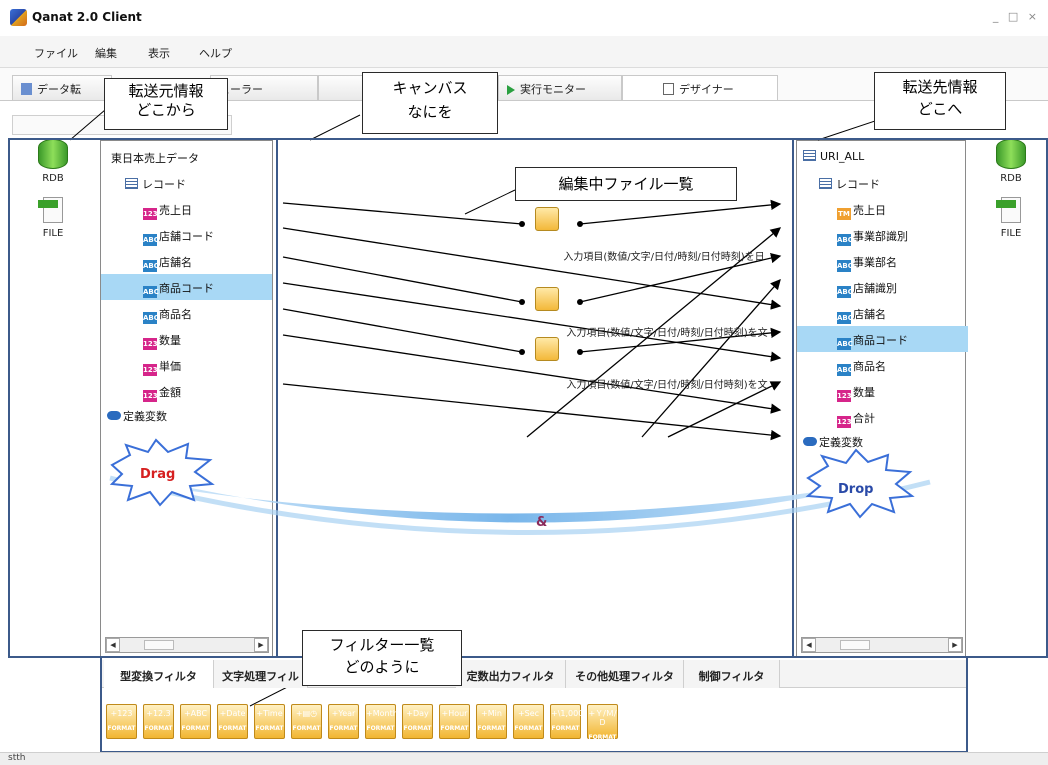 The image size is (1048, 765). I want to click on callout-target-line1: 転送先情報, so click(940, 87).